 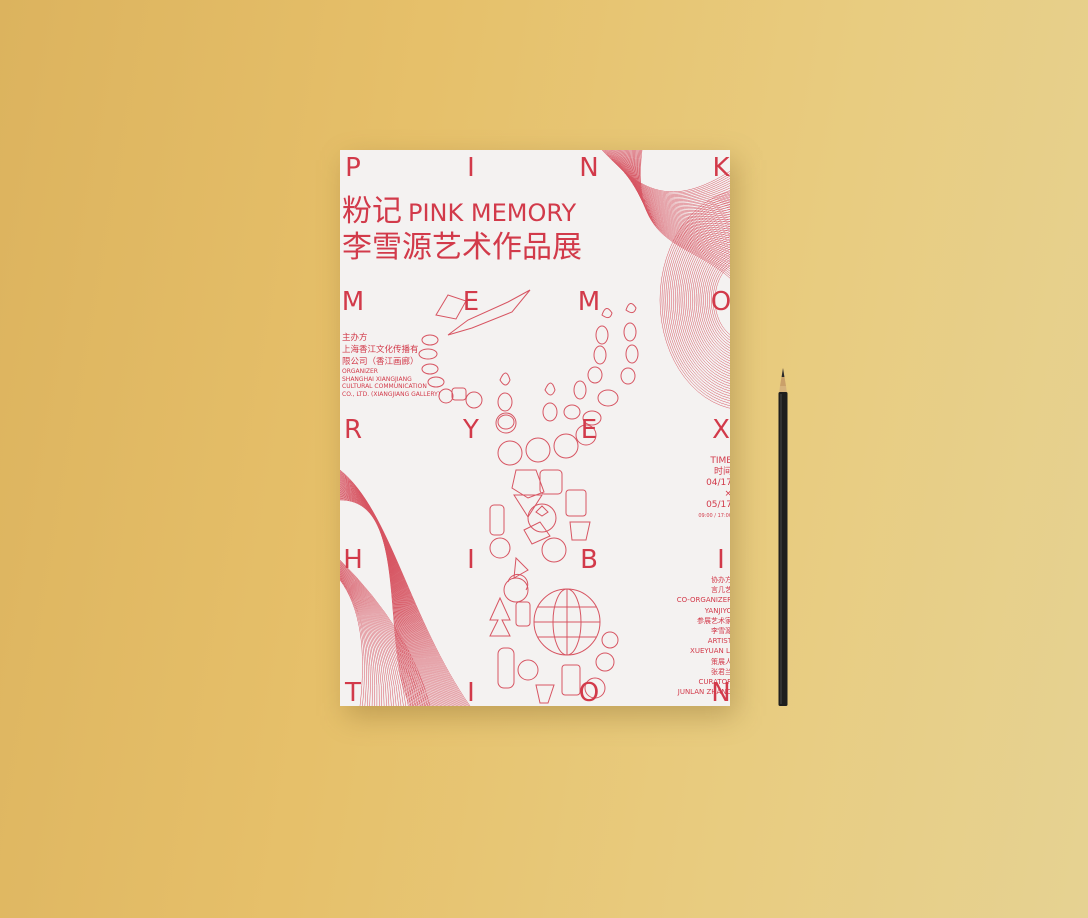 I want to click on title-cn: 粉记, so click(x=372, y=211).